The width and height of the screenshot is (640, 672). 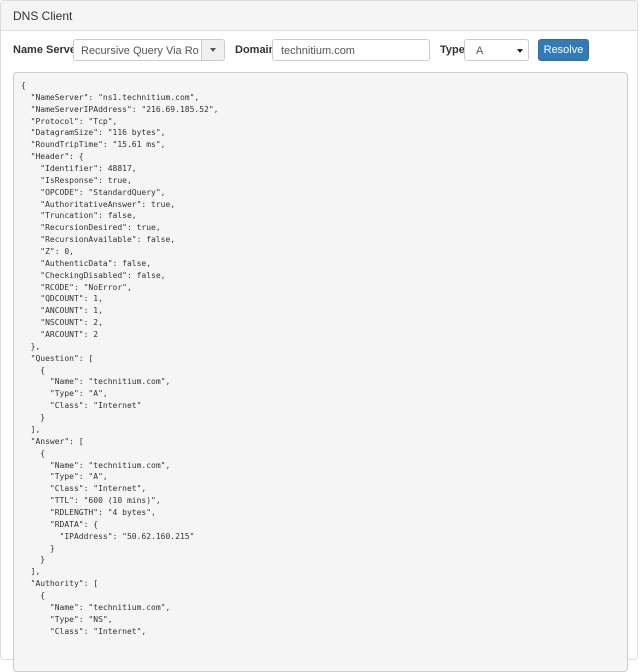 What do you see at coordinates (93, 145) in the screenshot?
I see `output-line: "RoundTripTime": "15.61 ms",` at bounding box center [93, 145].